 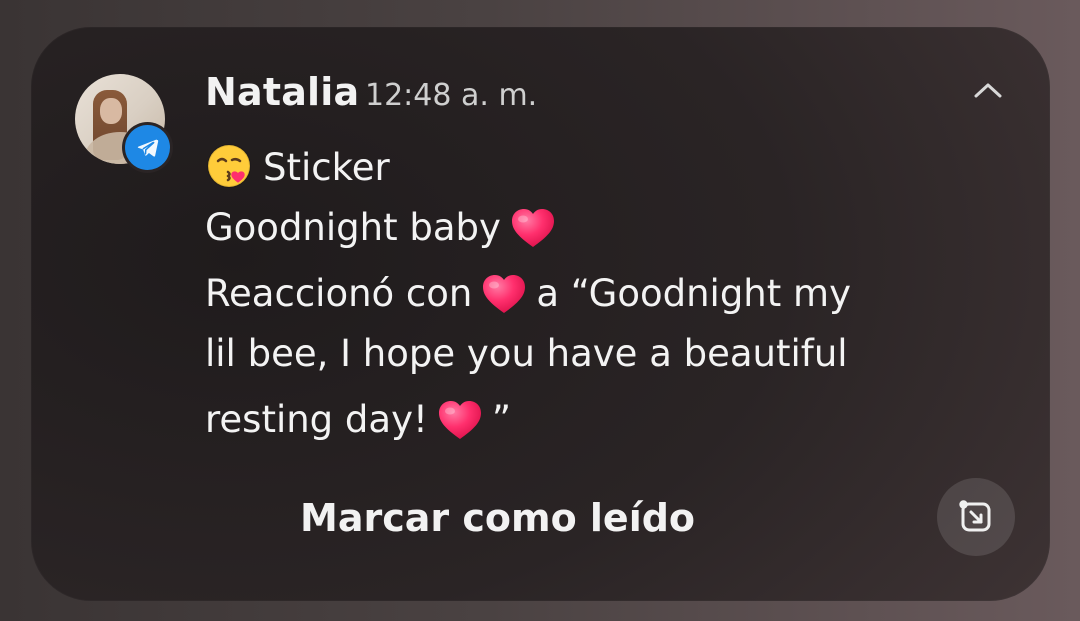 I want to click on message-line-5: resting day! ”, so click(x=358, y=420).